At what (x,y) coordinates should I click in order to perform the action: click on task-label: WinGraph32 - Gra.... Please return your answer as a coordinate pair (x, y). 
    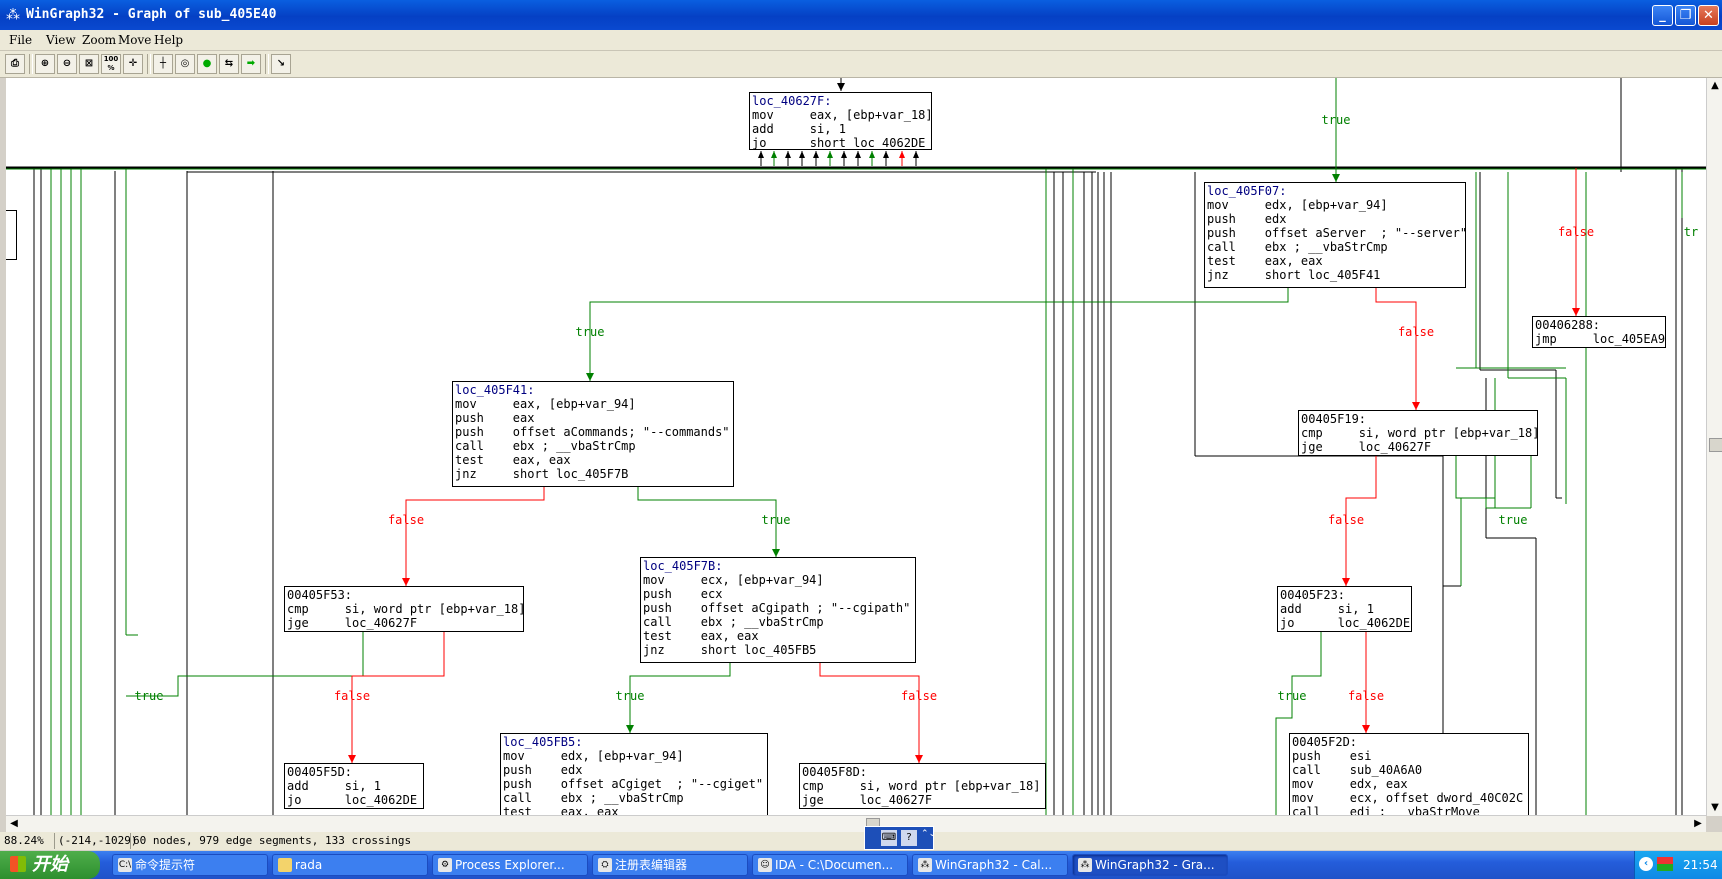
    Looking at the image, I should click on (1155, 865).